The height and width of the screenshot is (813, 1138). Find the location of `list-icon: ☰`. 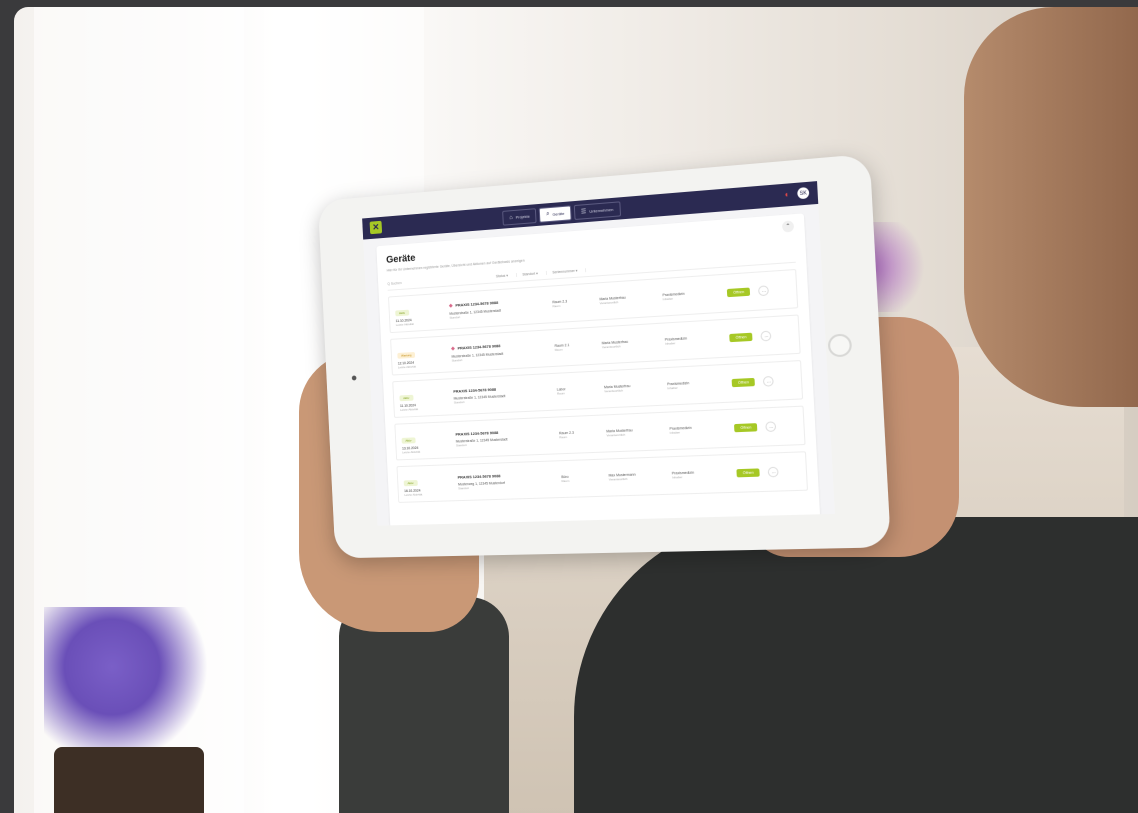

list-icon: ☰ is located at coordinates (583, 212).